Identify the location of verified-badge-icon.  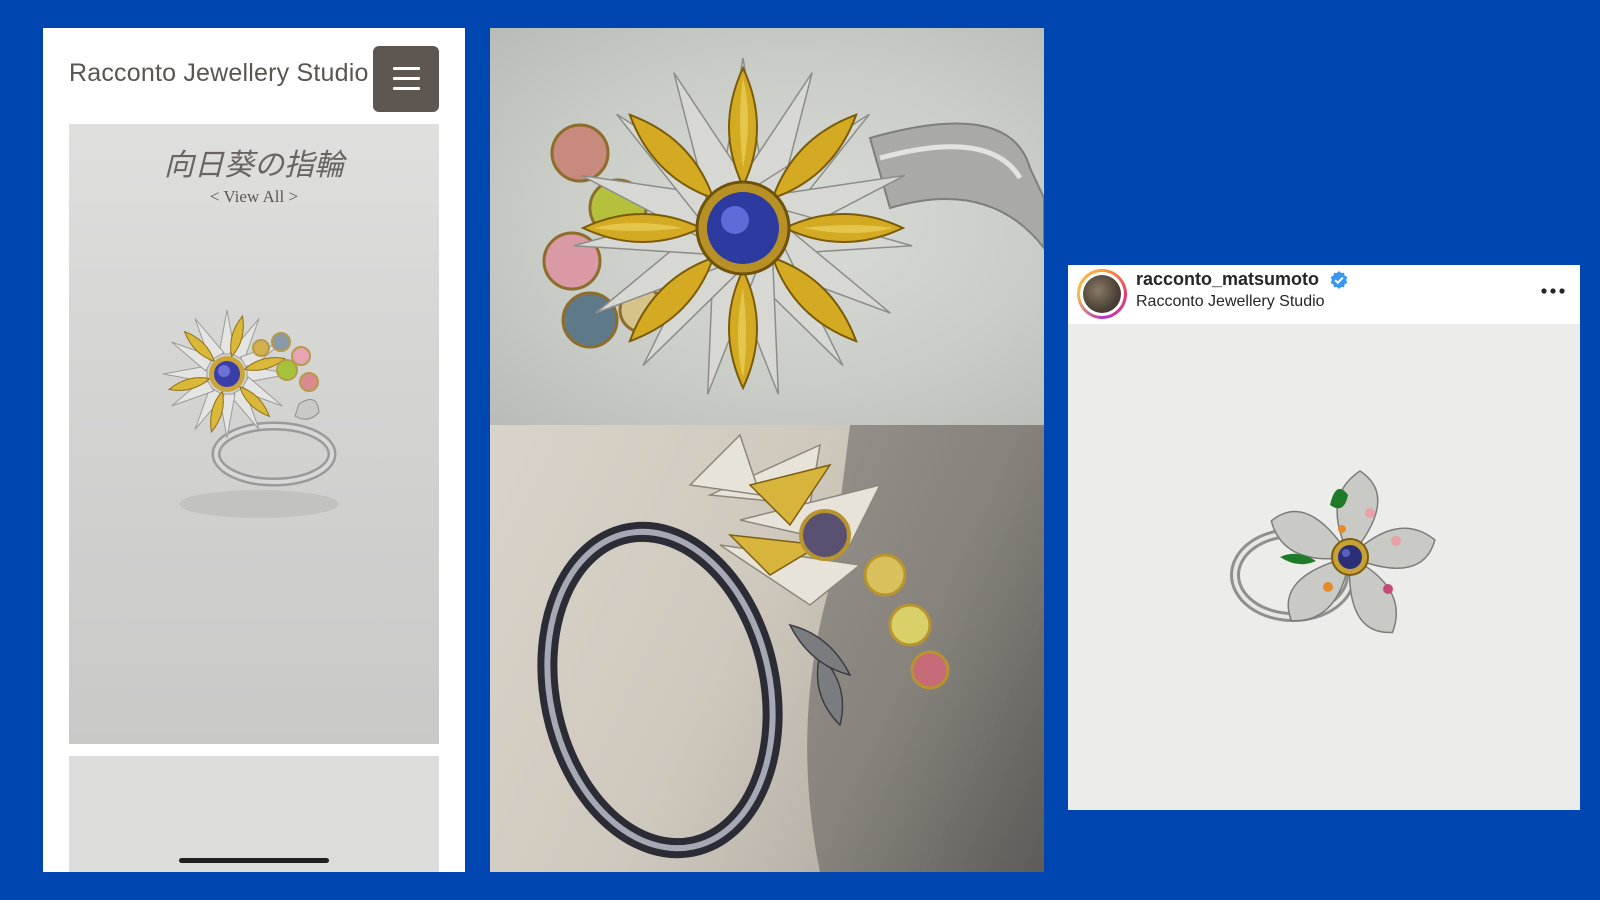
(1339, 280).